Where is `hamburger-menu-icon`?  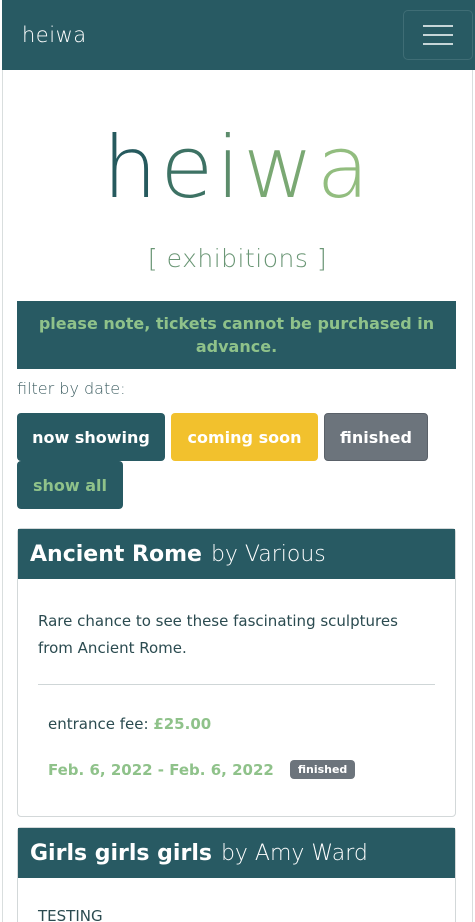 hamburger-menu-icon is located at coordinates (438, 35).